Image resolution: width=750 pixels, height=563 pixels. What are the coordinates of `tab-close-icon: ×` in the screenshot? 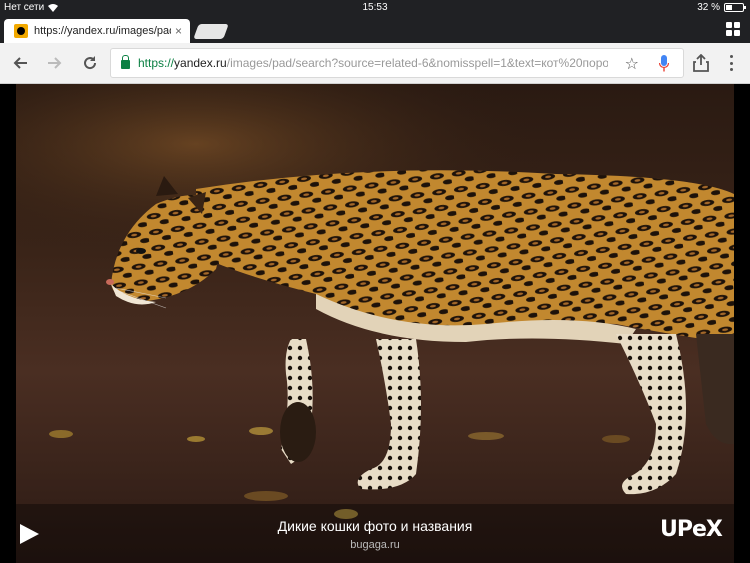 It's located at (178, 31).